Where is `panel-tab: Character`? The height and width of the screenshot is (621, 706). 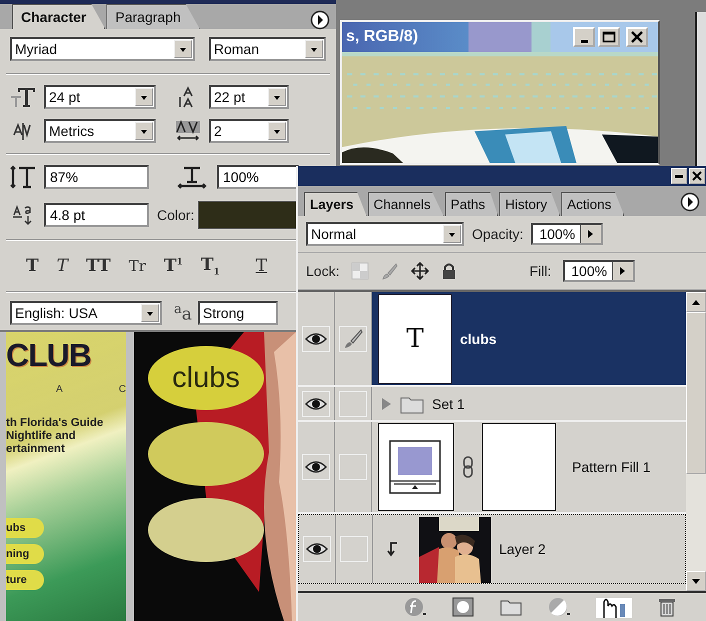 panel-tab: Character is located at coordinates (59, 16).